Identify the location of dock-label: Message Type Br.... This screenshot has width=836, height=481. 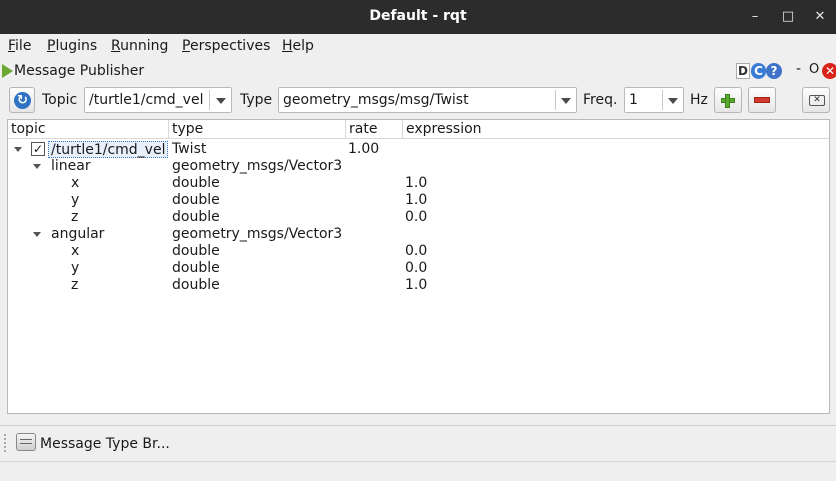
(105, 444).